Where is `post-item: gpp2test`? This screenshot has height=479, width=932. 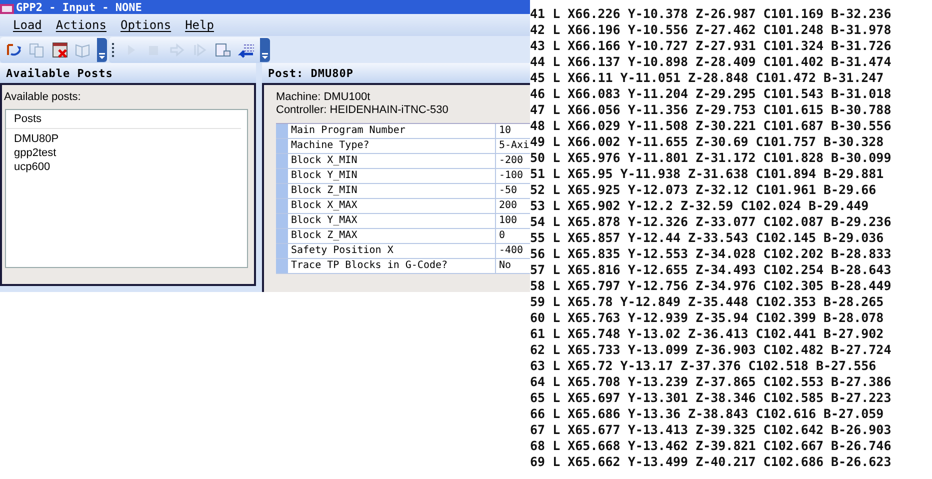
post-item: gpp2test is located at coordinates (126, 153).